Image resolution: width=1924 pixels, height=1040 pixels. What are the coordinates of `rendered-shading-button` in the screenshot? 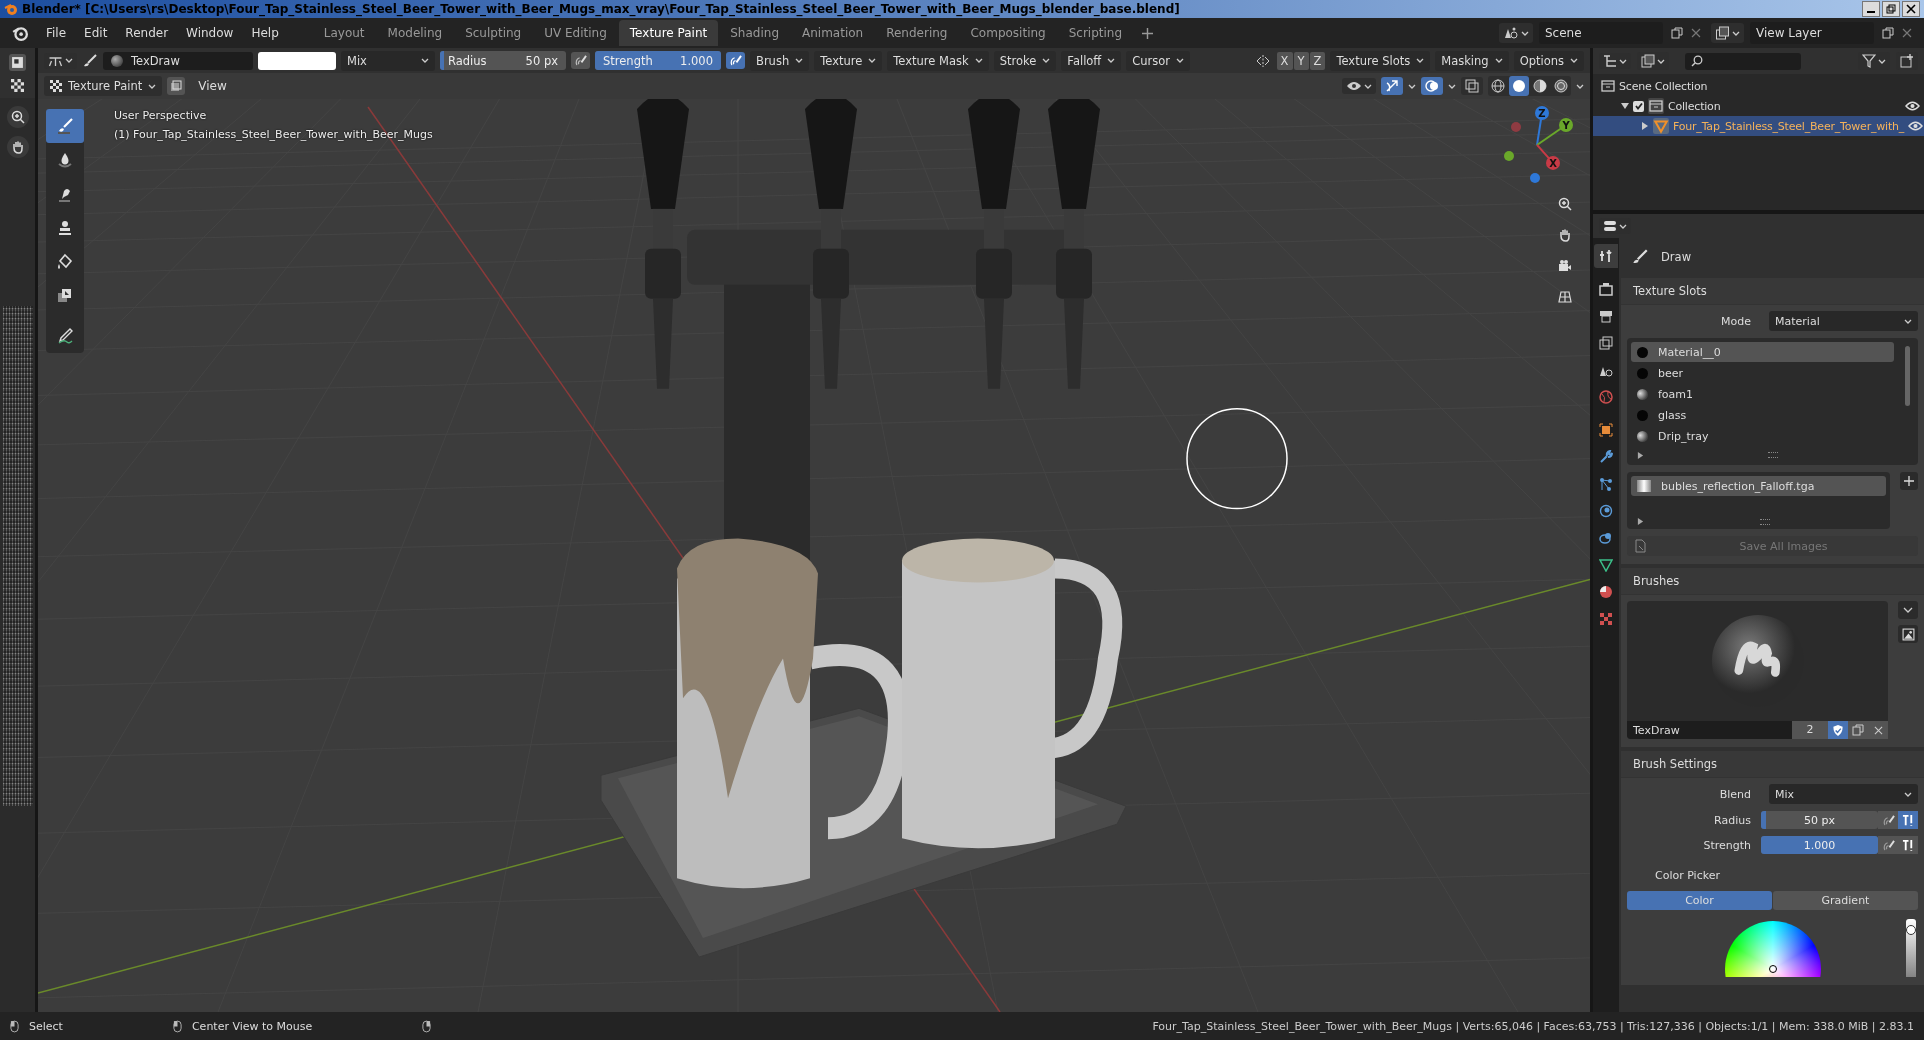 It's located at (1561, 86).